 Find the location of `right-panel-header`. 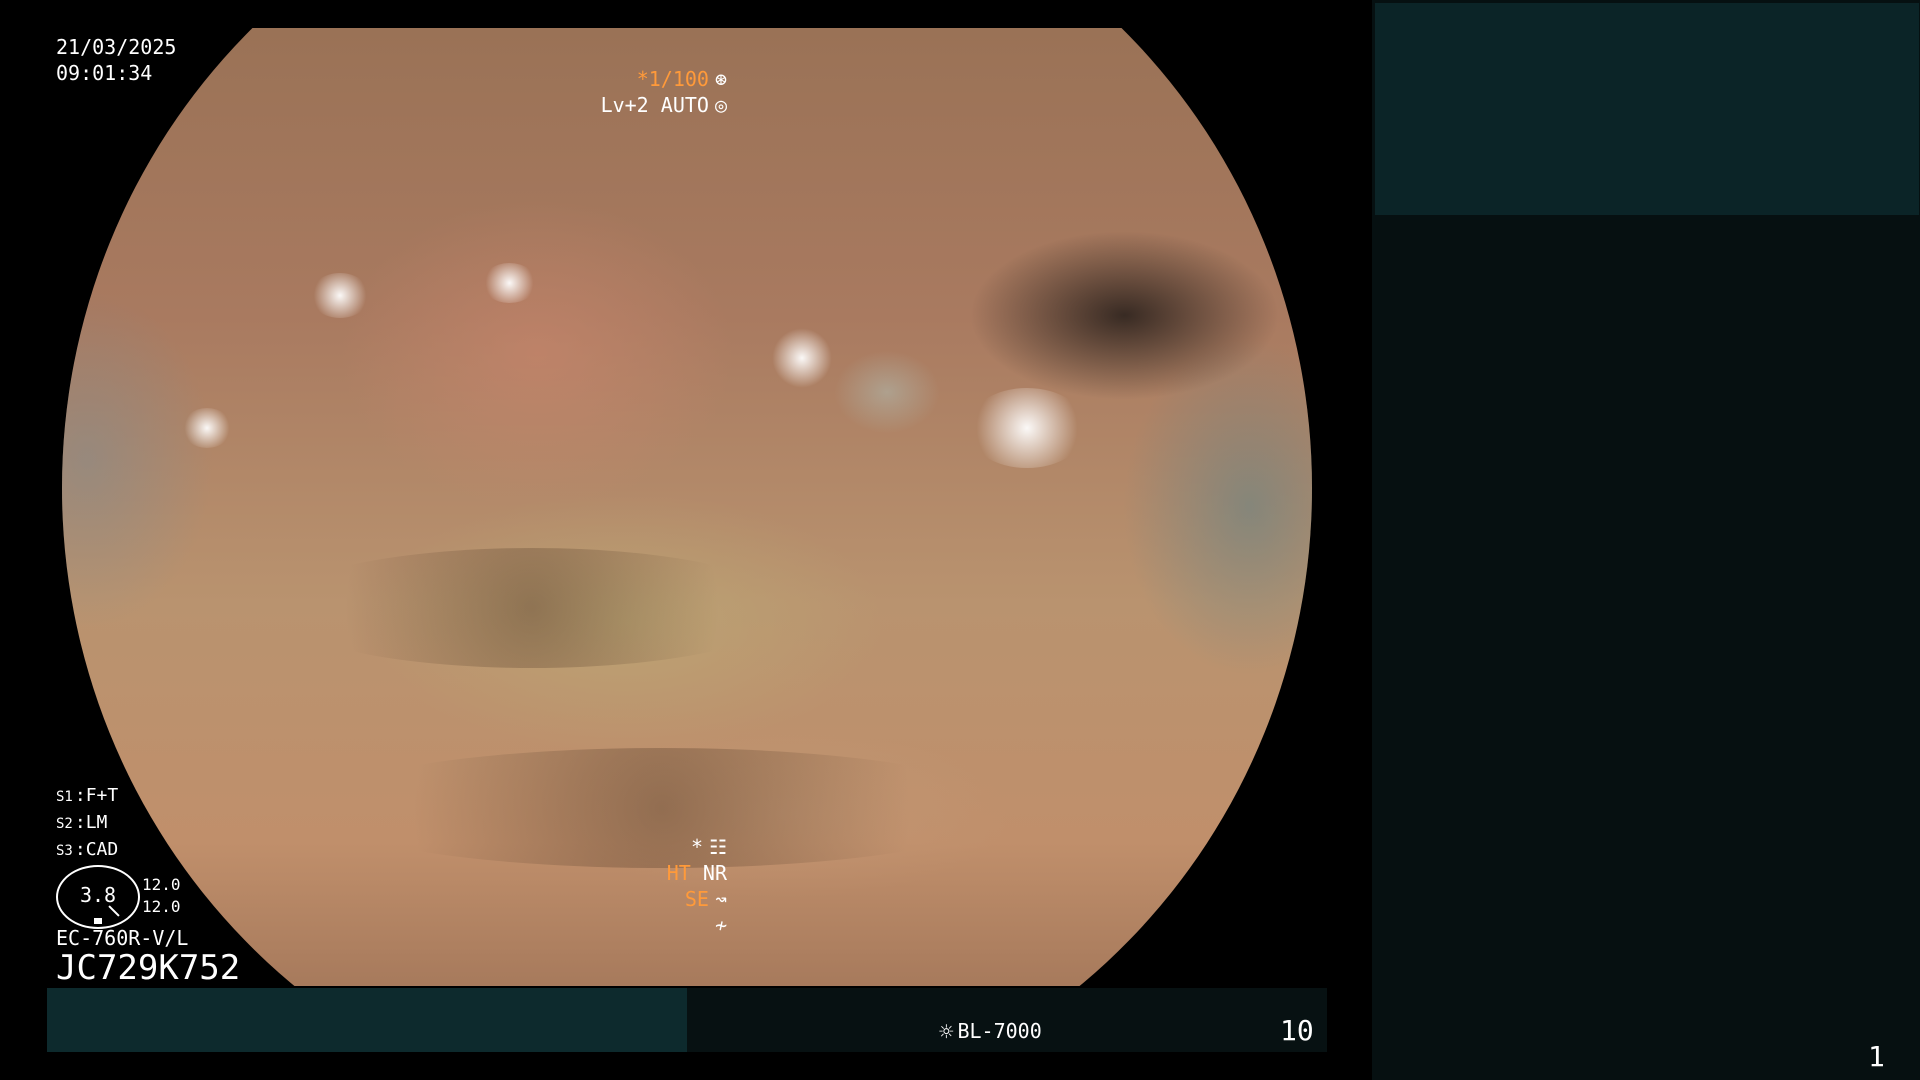

right-panel-header is located at coordinates (1647, 109).